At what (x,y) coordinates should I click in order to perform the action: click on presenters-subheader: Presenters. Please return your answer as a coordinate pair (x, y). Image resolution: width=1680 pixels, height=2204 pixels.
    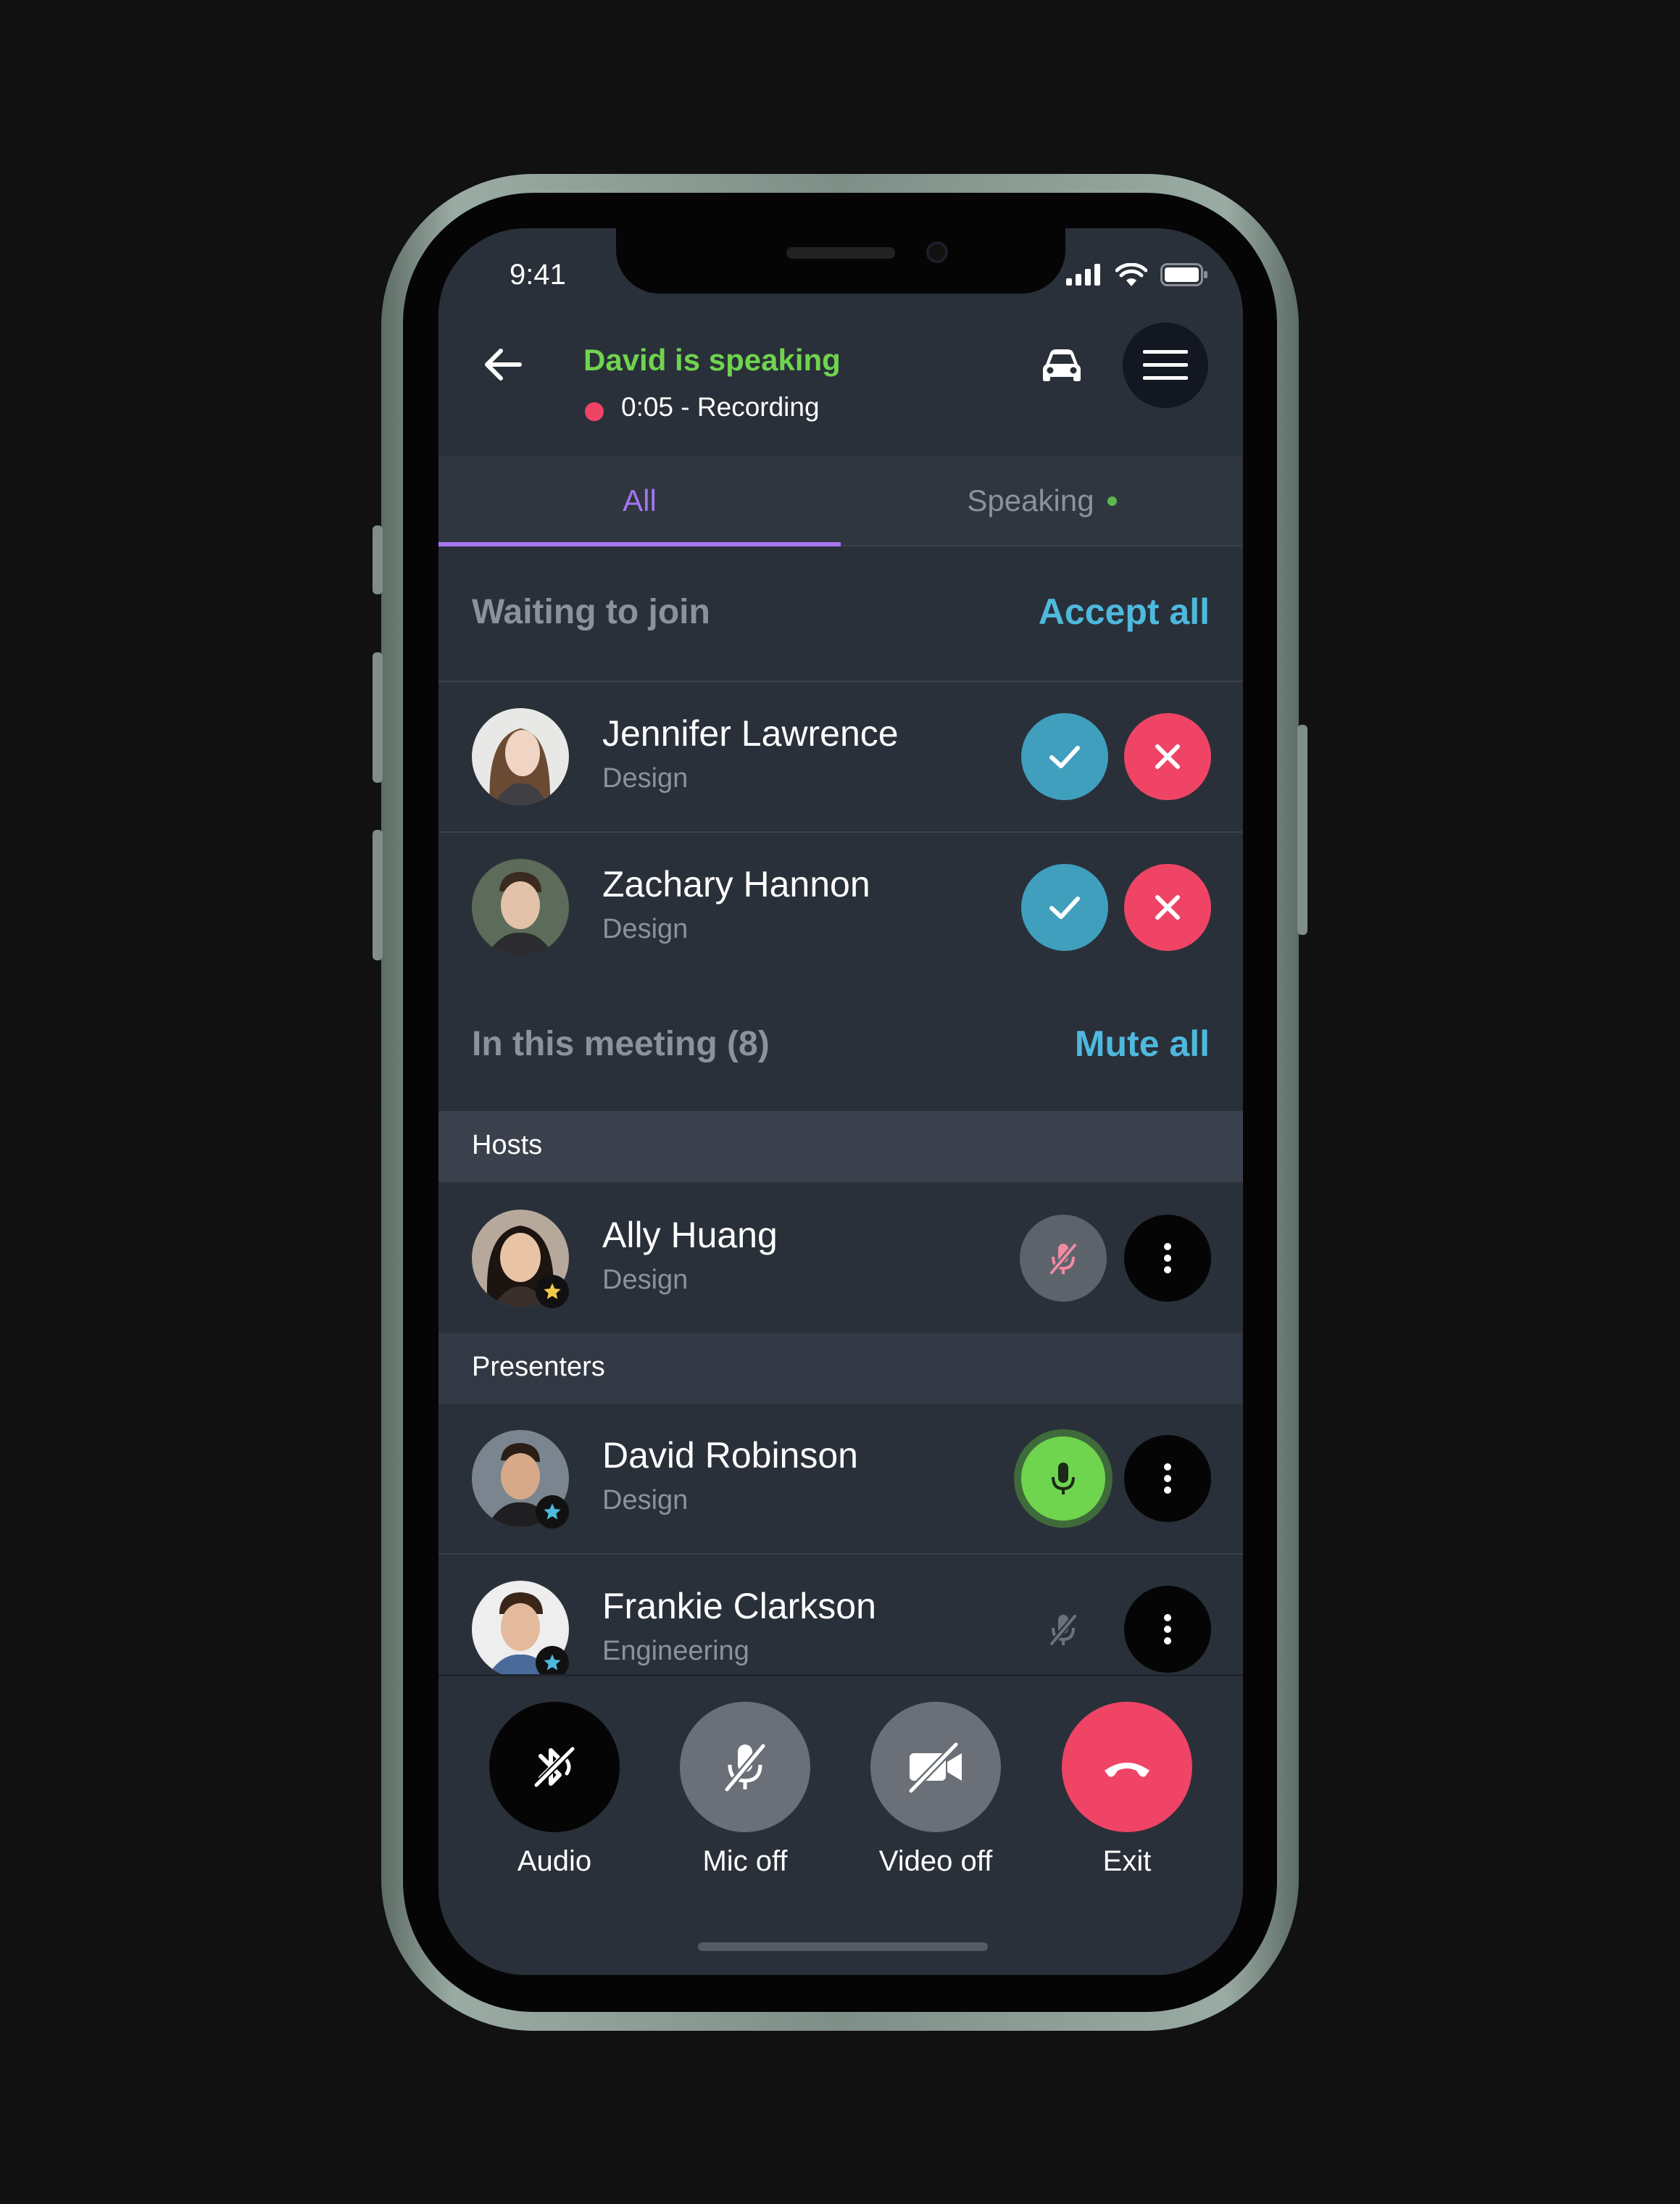
    Looking at the image, I should click on (840, 1368).